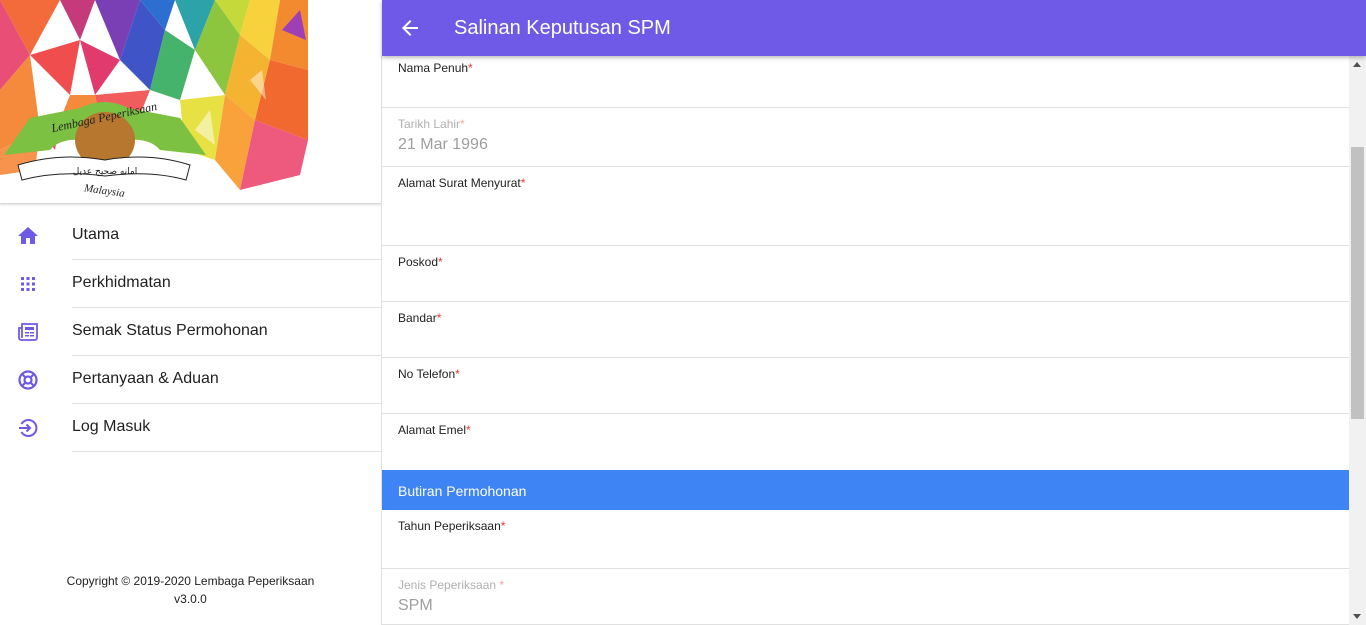 The width and height of the screenshot is (1366, 625). Describe the element at coordinates (562, 28) in the screenshot. I see `page-title: Salinan Keputusan SPM` at that location.